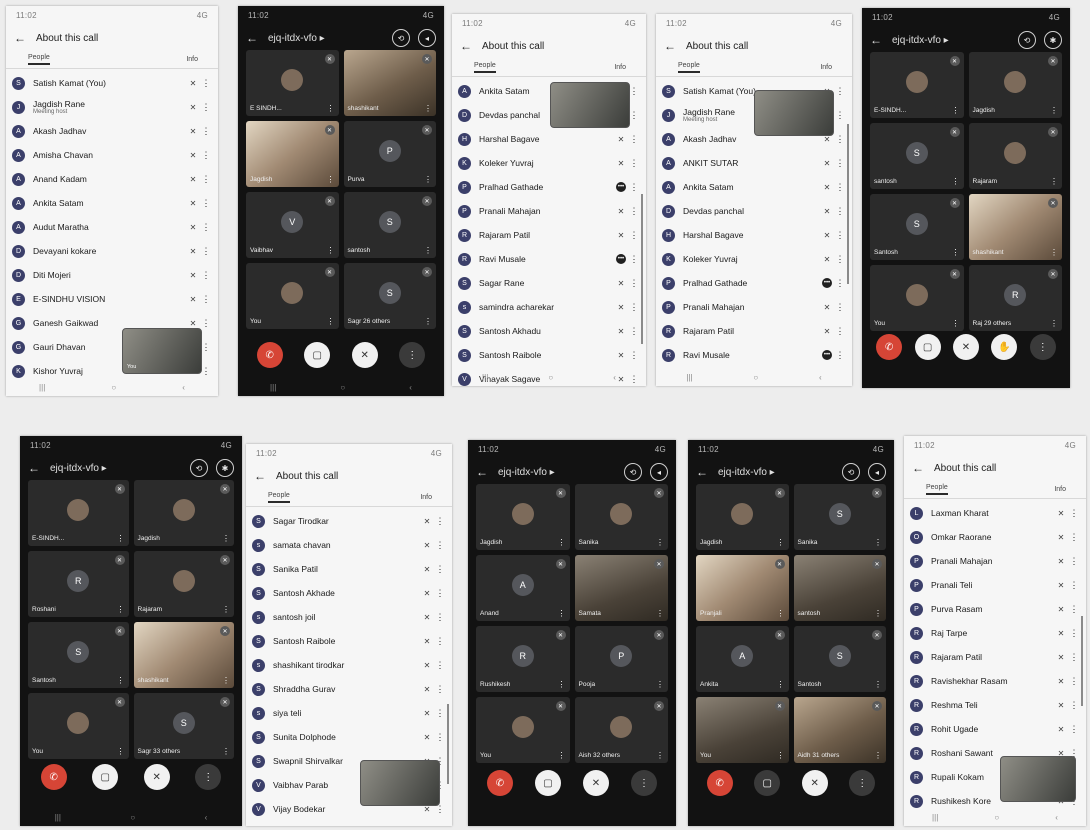 This screenshot has height=830, width=1090. I want to click on participant-tile: S ✕ Sagr 33 others ⋮, so click(183, 726).